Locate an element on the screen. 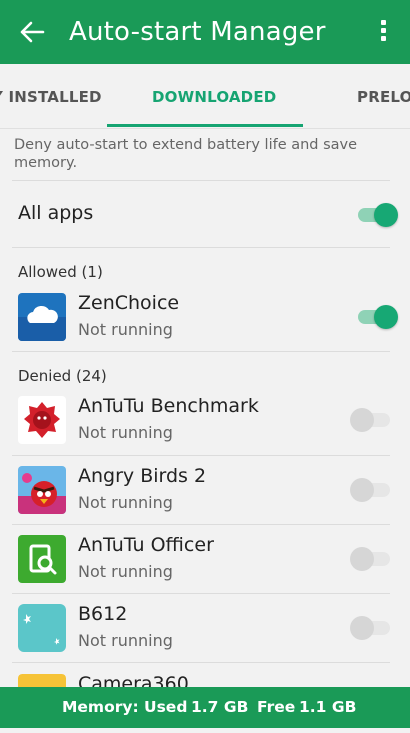 The image size is (410, 733). app-name: AnTuTu Benchmark is located at coordinates (168, 406).